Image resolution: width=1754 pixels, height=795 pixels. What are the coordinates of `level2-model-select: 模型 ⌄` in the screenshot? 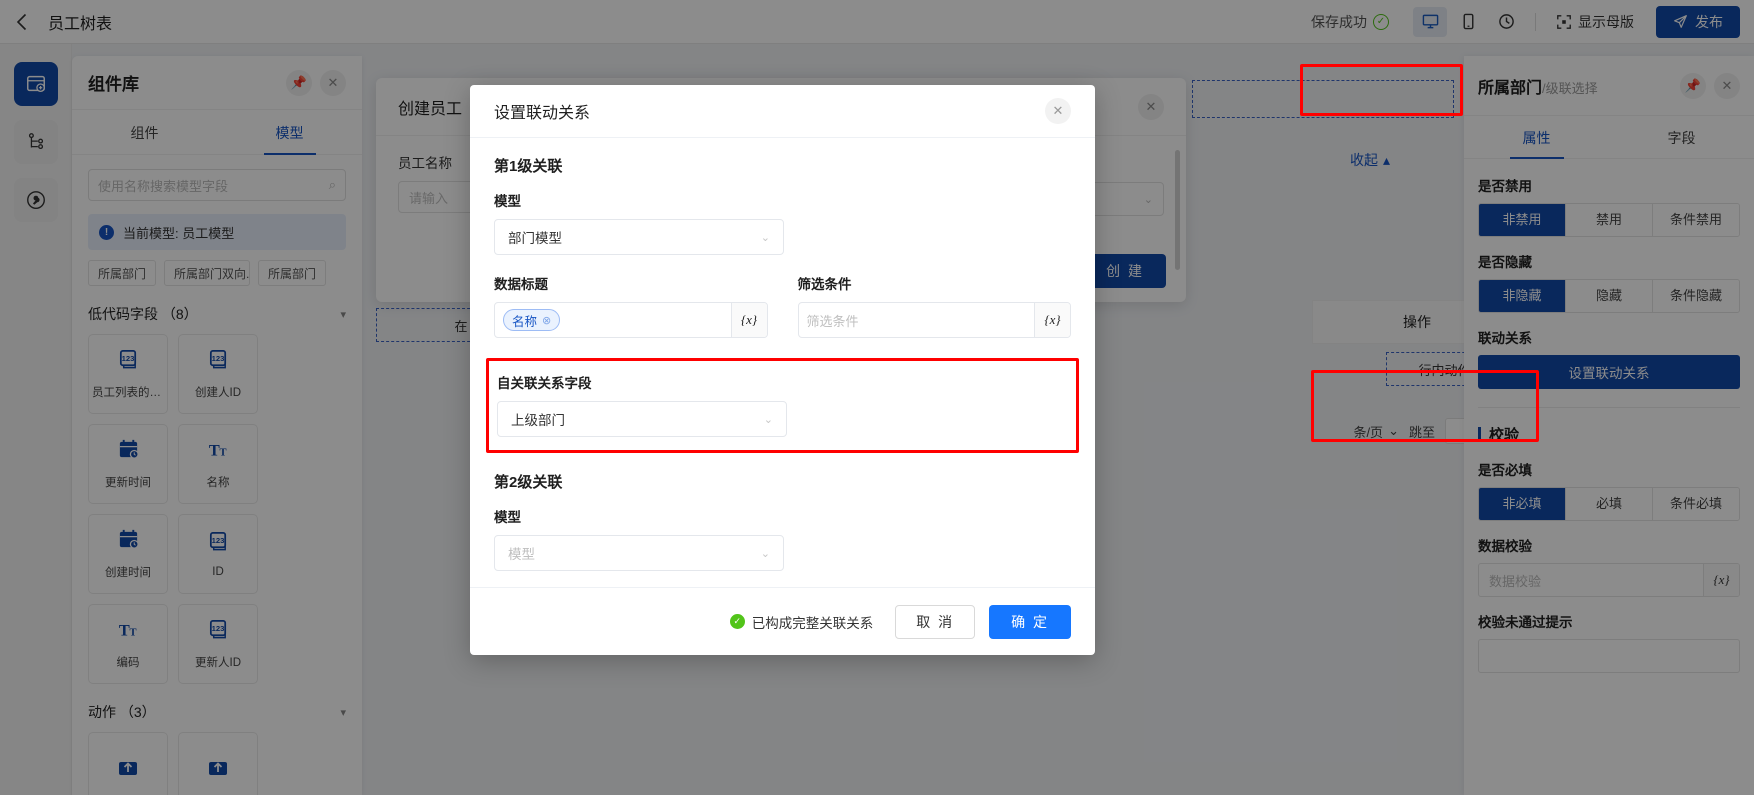 It's located at (639, 553).